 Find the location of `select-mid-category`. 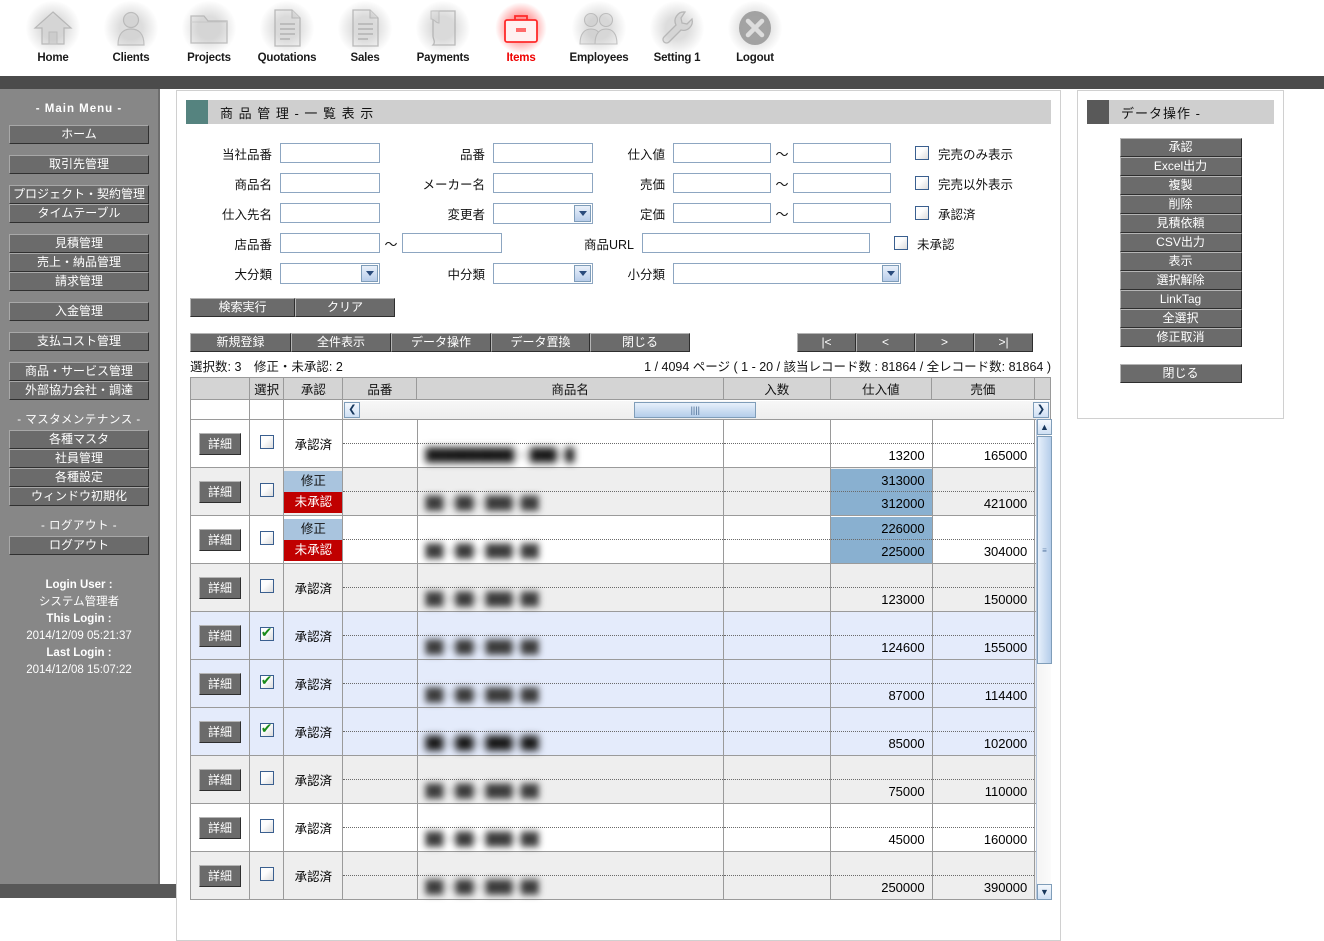

select-mid-category is located at coordinates (543, 273).